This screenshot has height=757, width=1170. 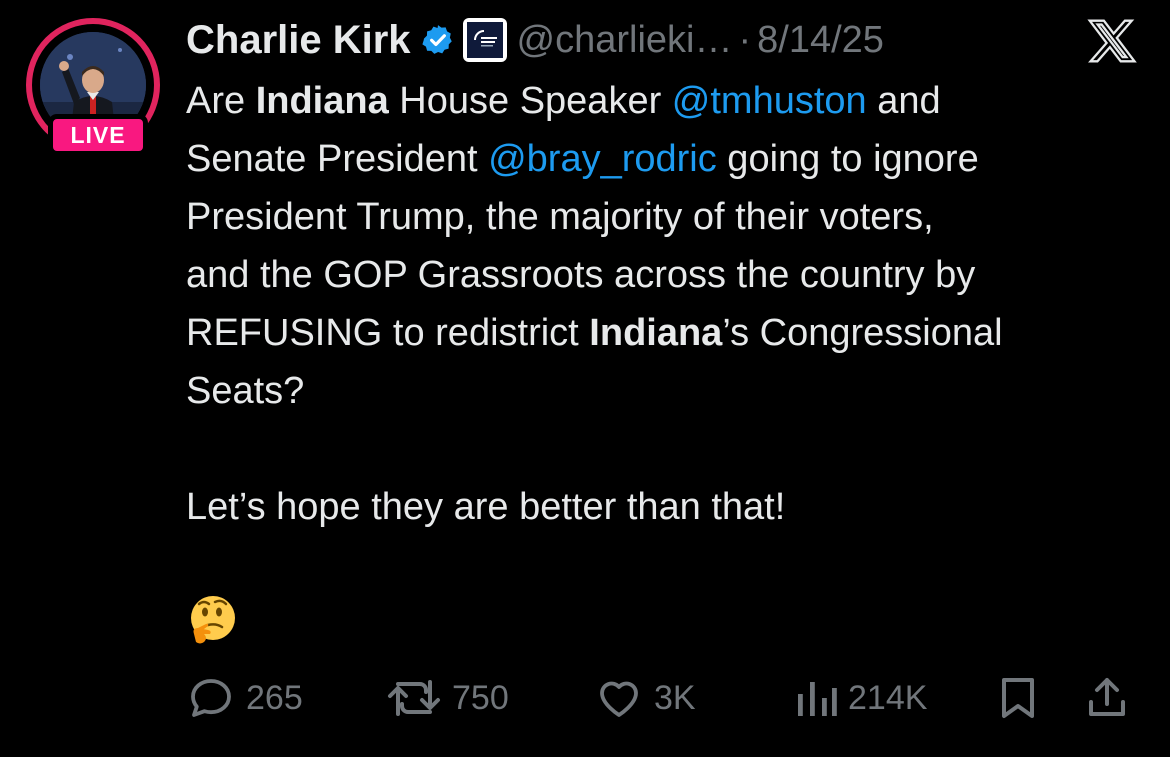 What do you see at coordinates (480, 697) in the screenshot?
I see `repost-count: 750` at bounding box center [480, 697].